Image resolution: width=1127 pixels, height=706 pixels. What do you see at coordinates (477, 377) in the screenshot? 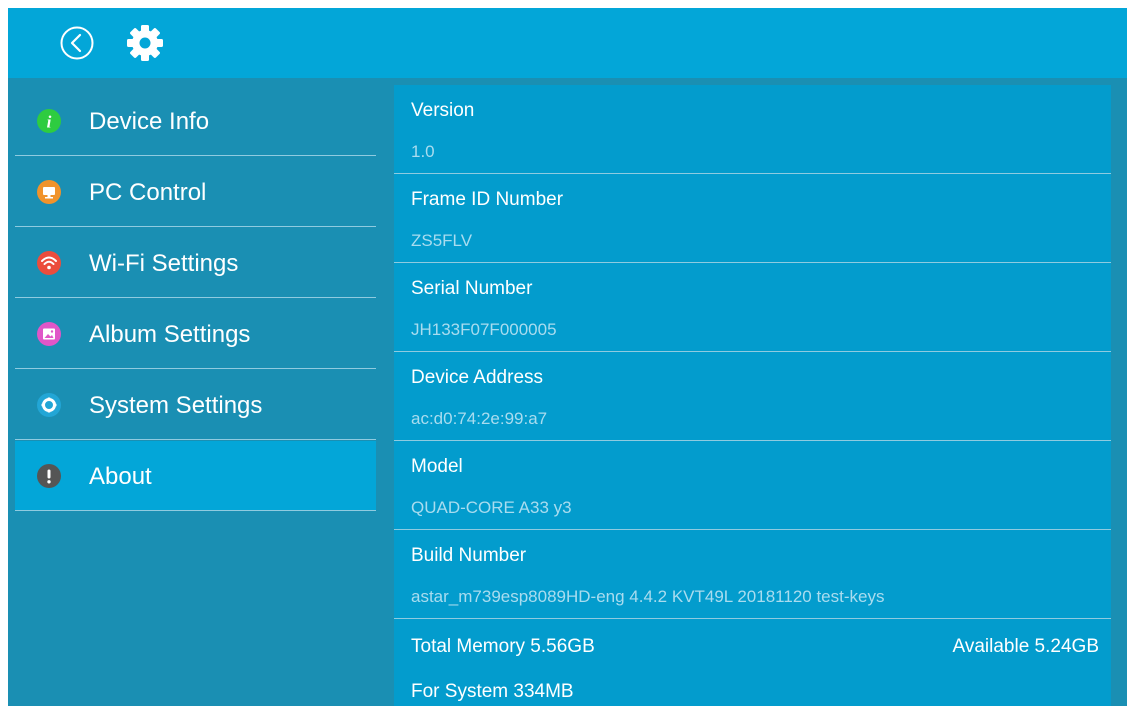
I see `info-title: Device Address` at bounding box center [477, 377].